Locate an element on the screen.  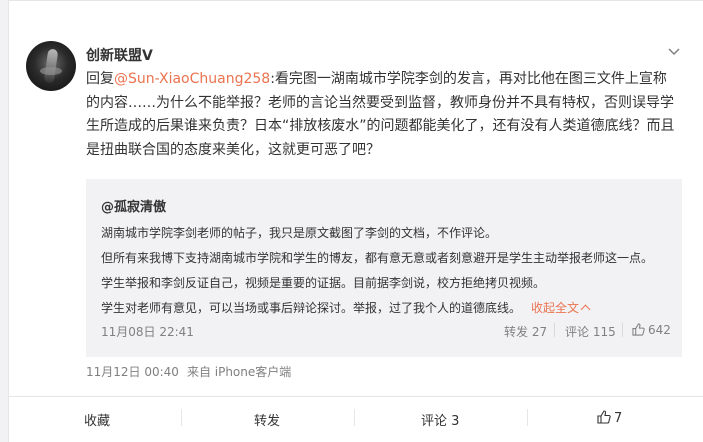
favorite-button: 收藏 is located at coordinates (97, 419).